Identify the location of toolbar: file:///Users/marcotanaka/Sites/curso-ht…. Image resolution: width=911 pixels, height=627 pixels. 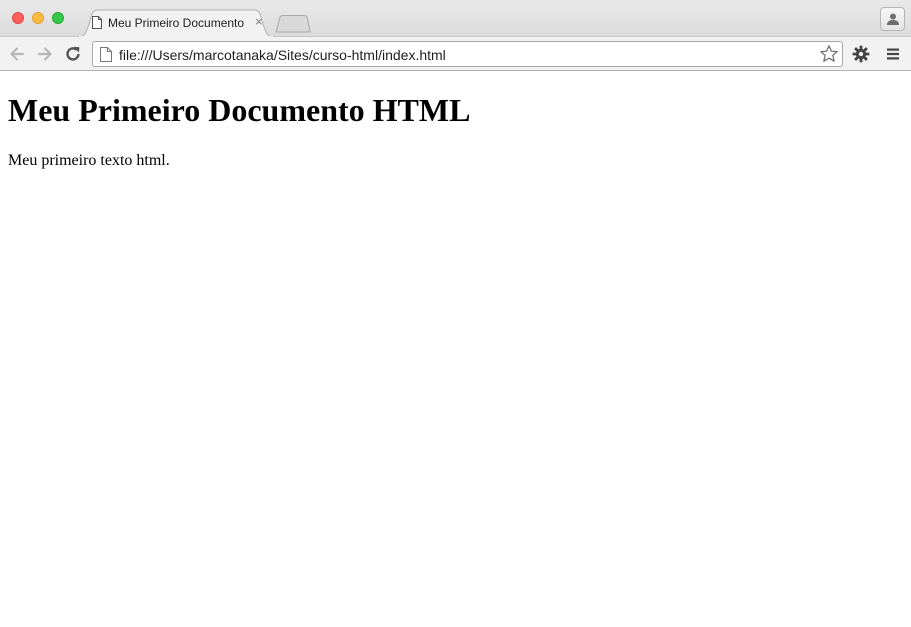
(455, 53).